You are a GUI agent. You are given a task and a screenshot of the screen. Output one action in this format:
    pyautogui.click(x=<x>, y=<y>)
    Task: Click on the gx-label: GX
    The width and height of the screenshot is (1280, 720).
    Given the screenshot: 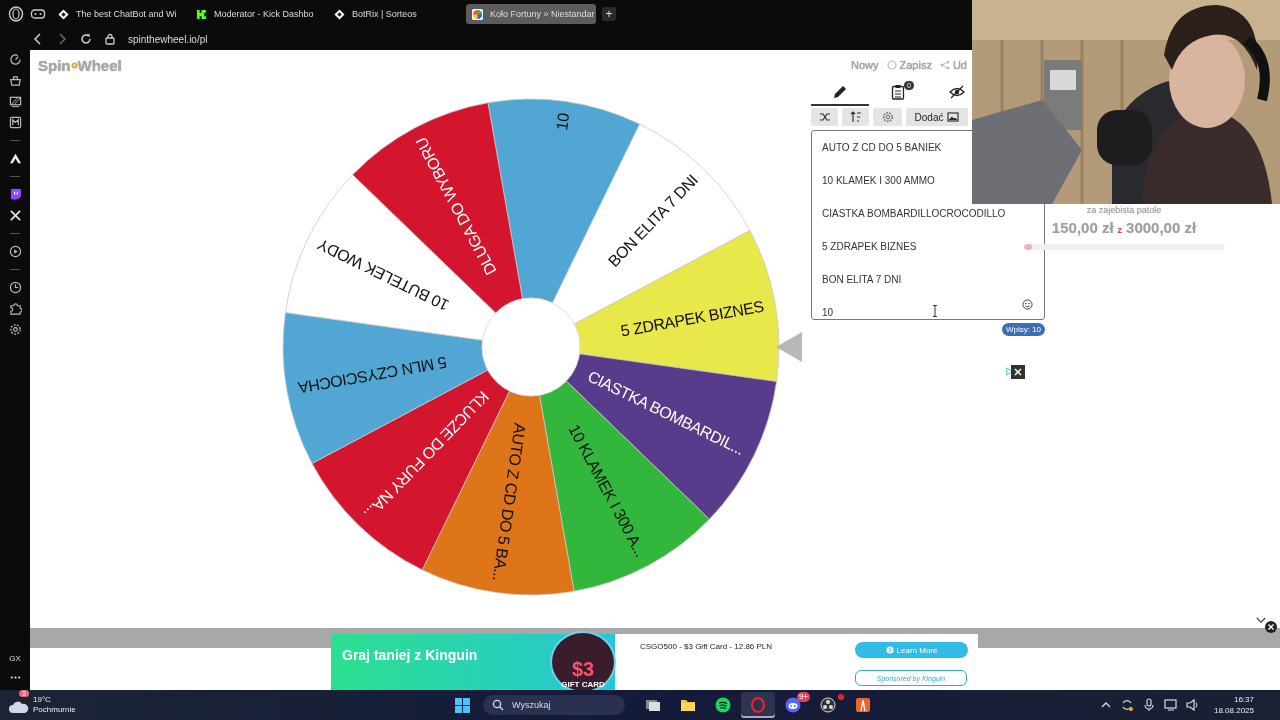 What is the action you would take?
    pyautogui.click(x=15, y=658)
    